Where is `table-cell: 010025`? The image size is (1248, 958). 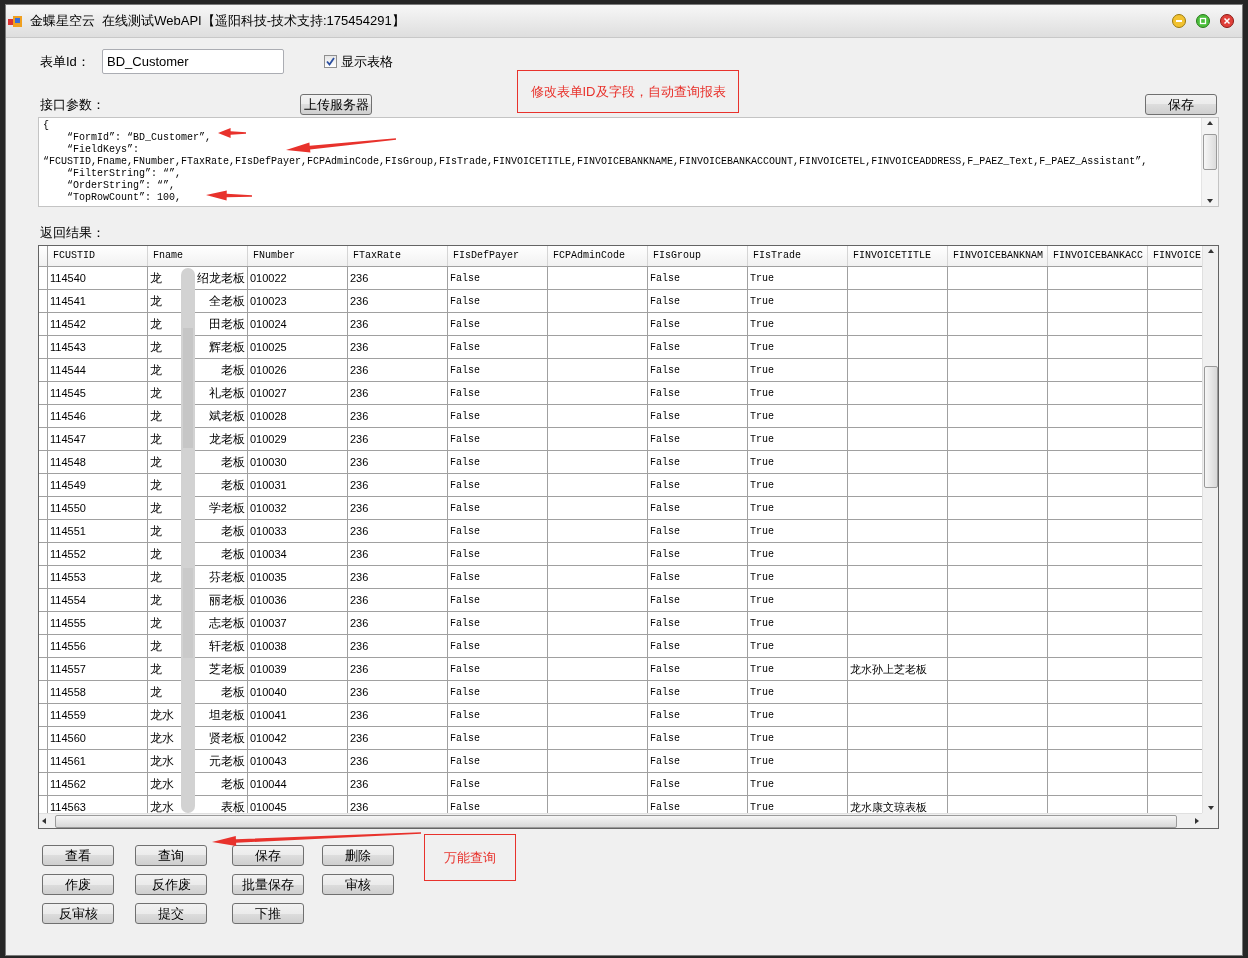 table-cell: 010025 is located at coordinates (298, 347).